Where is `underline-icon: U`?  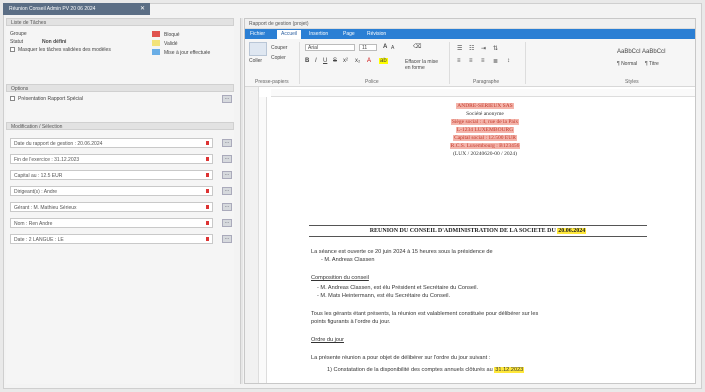
underline-icon: U is located at coordinates (325, 61).